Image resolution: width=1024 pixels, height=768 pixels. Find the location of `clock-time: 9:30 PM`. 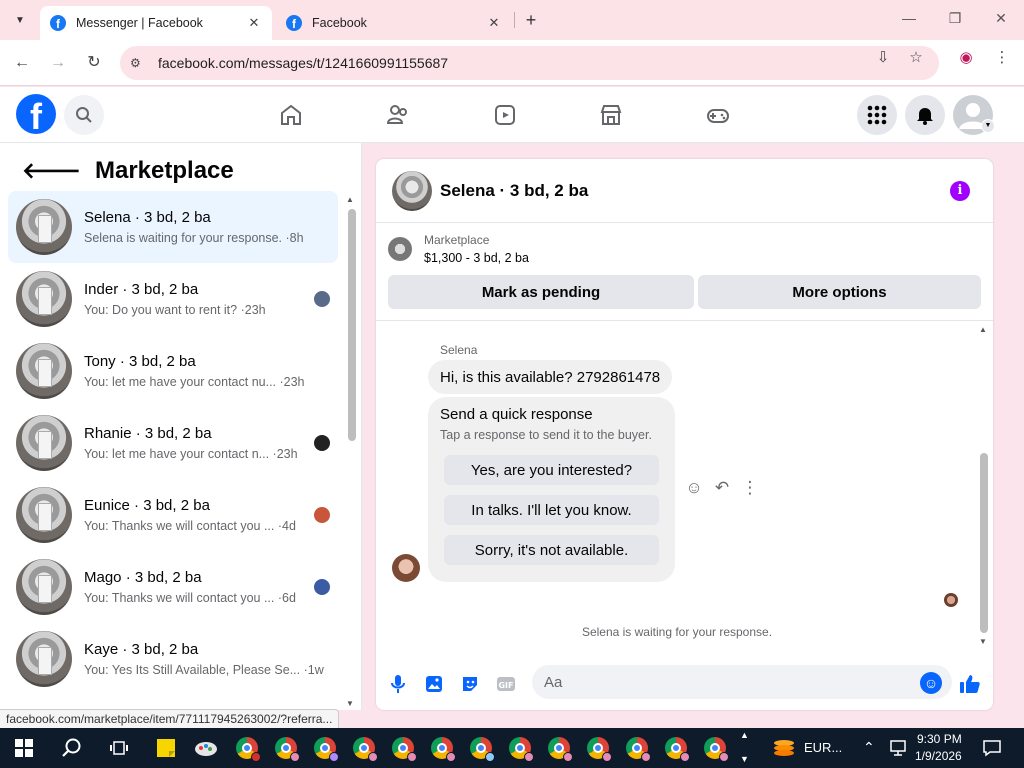

clock-time: 9:30 PM is located at coordinates (939, 739).